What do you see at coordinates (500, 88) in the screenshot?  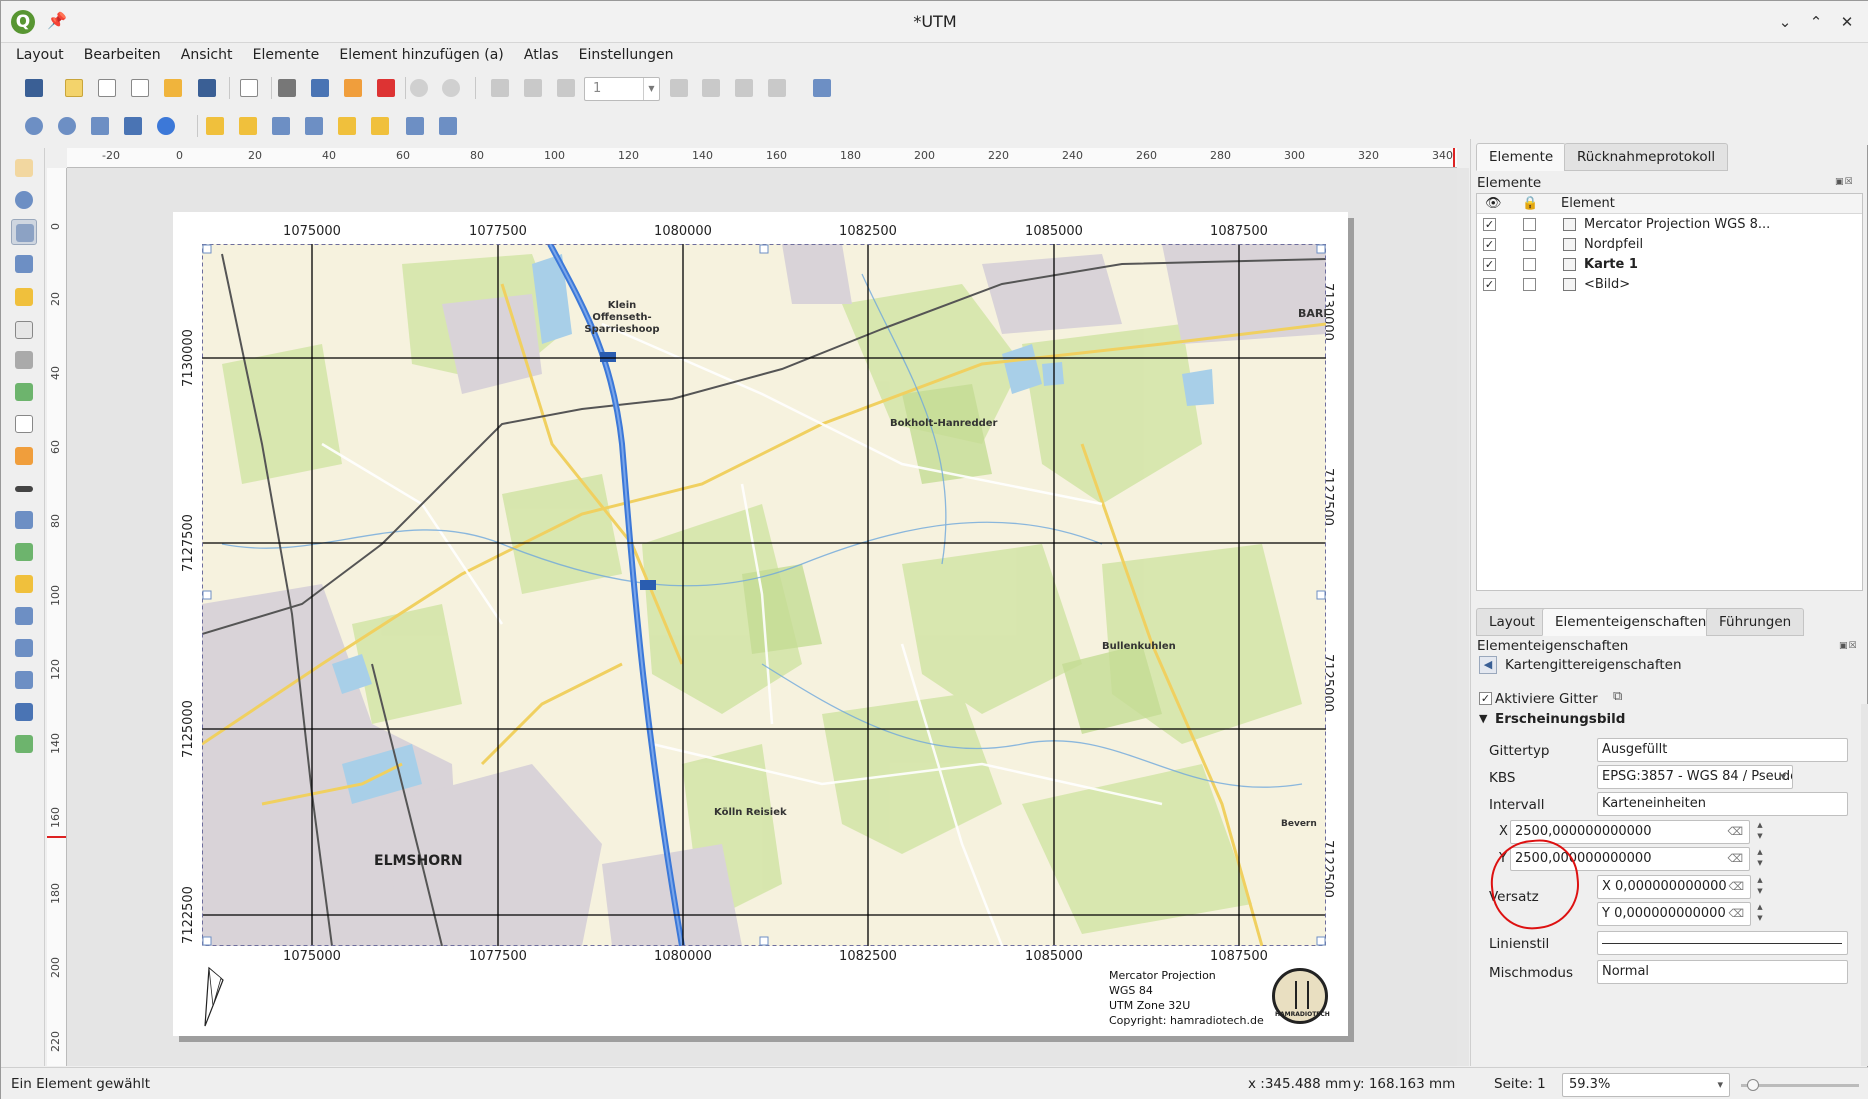 I see `atlas-preview-icon` at bounding box center [500, 88].